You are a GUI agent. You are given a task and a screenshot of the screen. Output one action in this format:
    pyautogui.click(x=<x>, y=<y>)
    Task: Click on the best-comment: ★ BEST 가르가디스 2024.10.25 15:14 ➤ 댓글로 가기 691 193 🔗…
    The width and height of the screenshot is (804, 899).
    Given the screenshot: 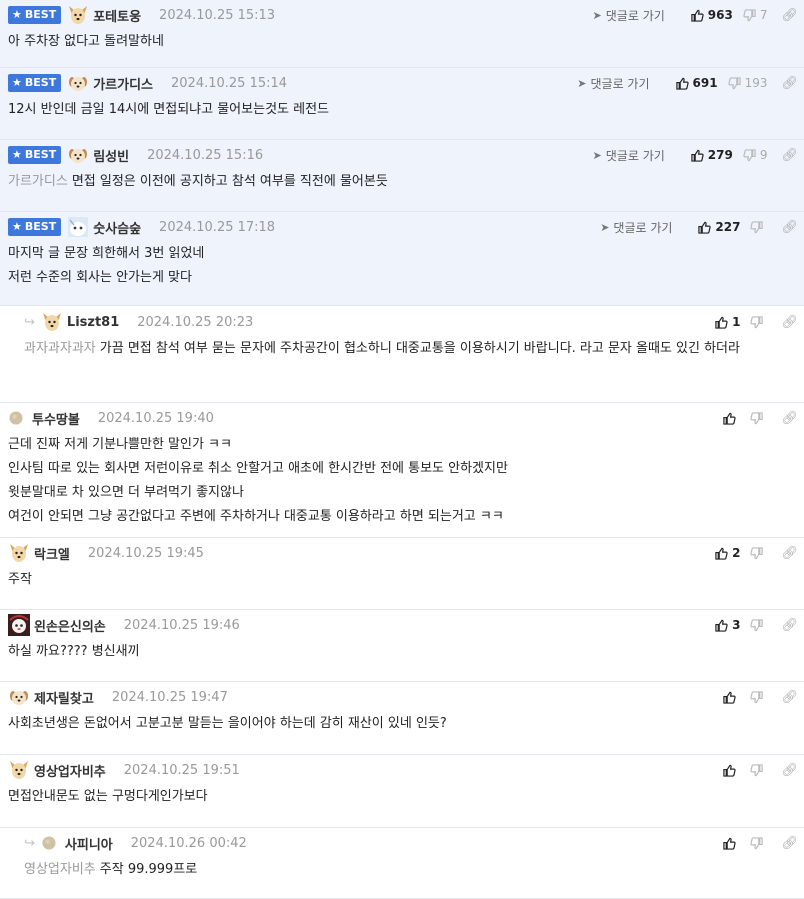 What is the action you would take?
    pyautogui.click(x=402, y=104)
    